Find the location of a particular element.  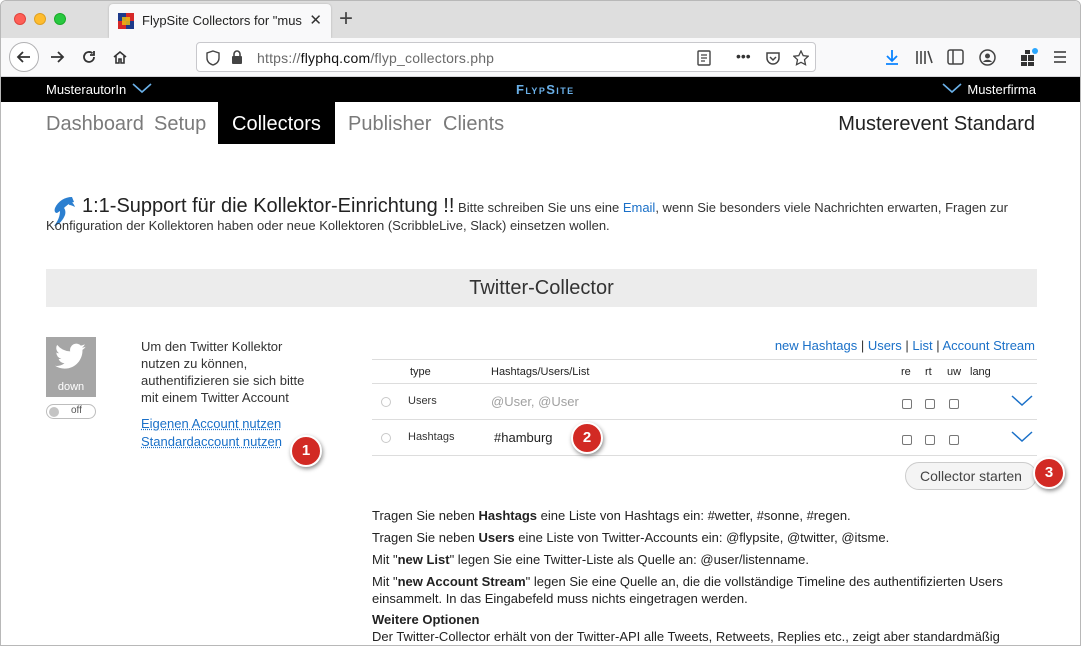

url-text: https://flyphq.com/flyp_collectors.php is located at coordinates (375, 58).